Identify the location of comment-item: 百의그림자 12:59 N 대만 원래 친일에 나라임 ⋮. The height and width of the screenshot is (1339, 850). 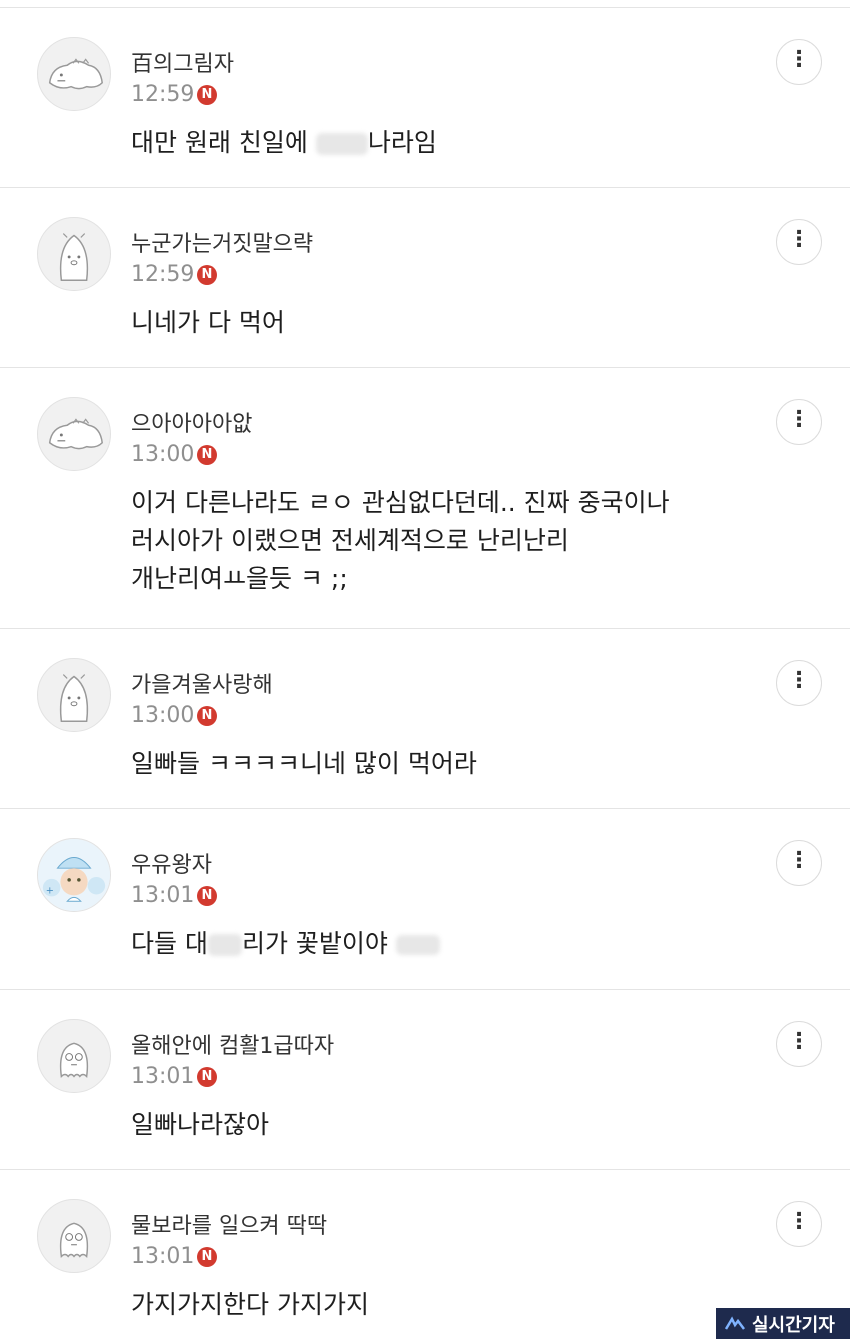
(425, 98).